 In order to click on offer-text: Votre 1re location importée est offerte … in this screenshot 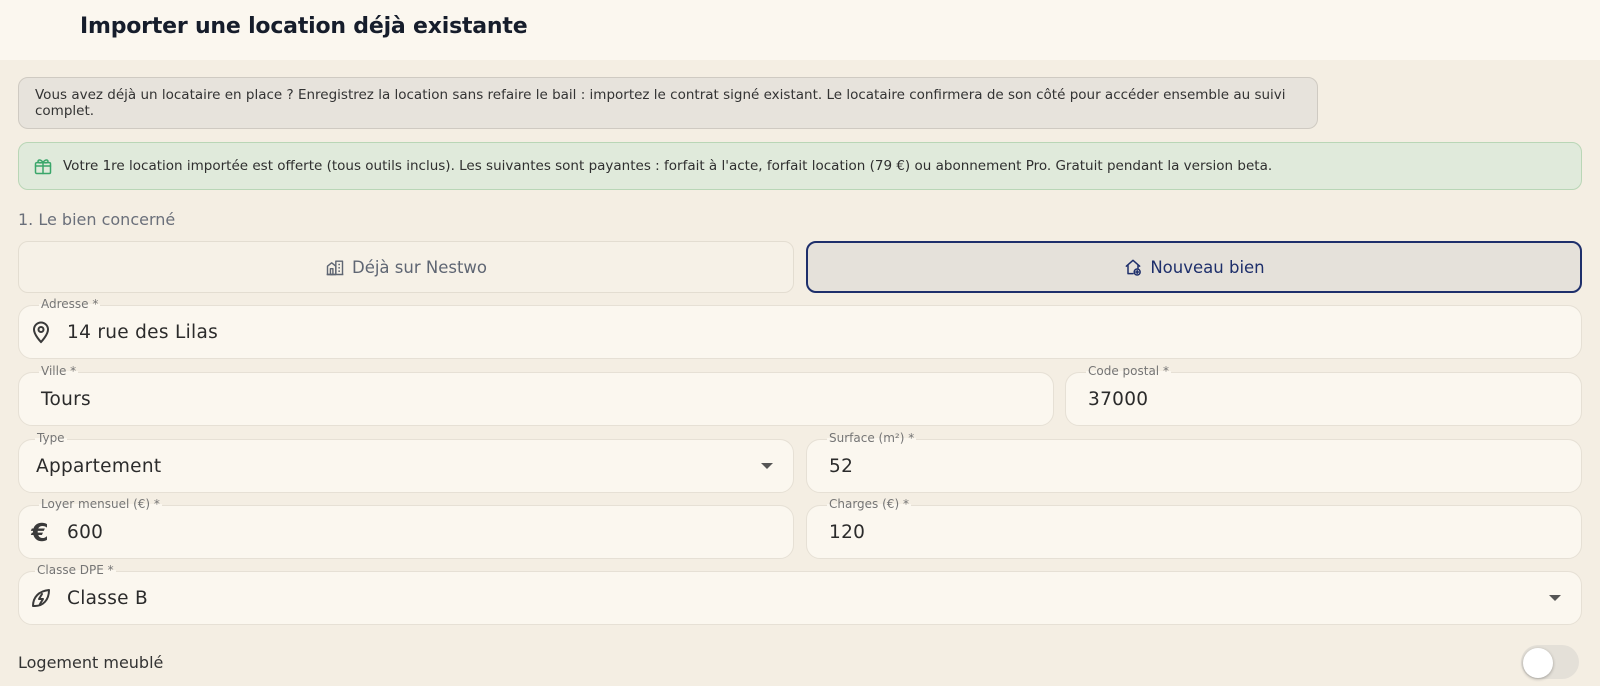, I will do `click(668, 166)`.